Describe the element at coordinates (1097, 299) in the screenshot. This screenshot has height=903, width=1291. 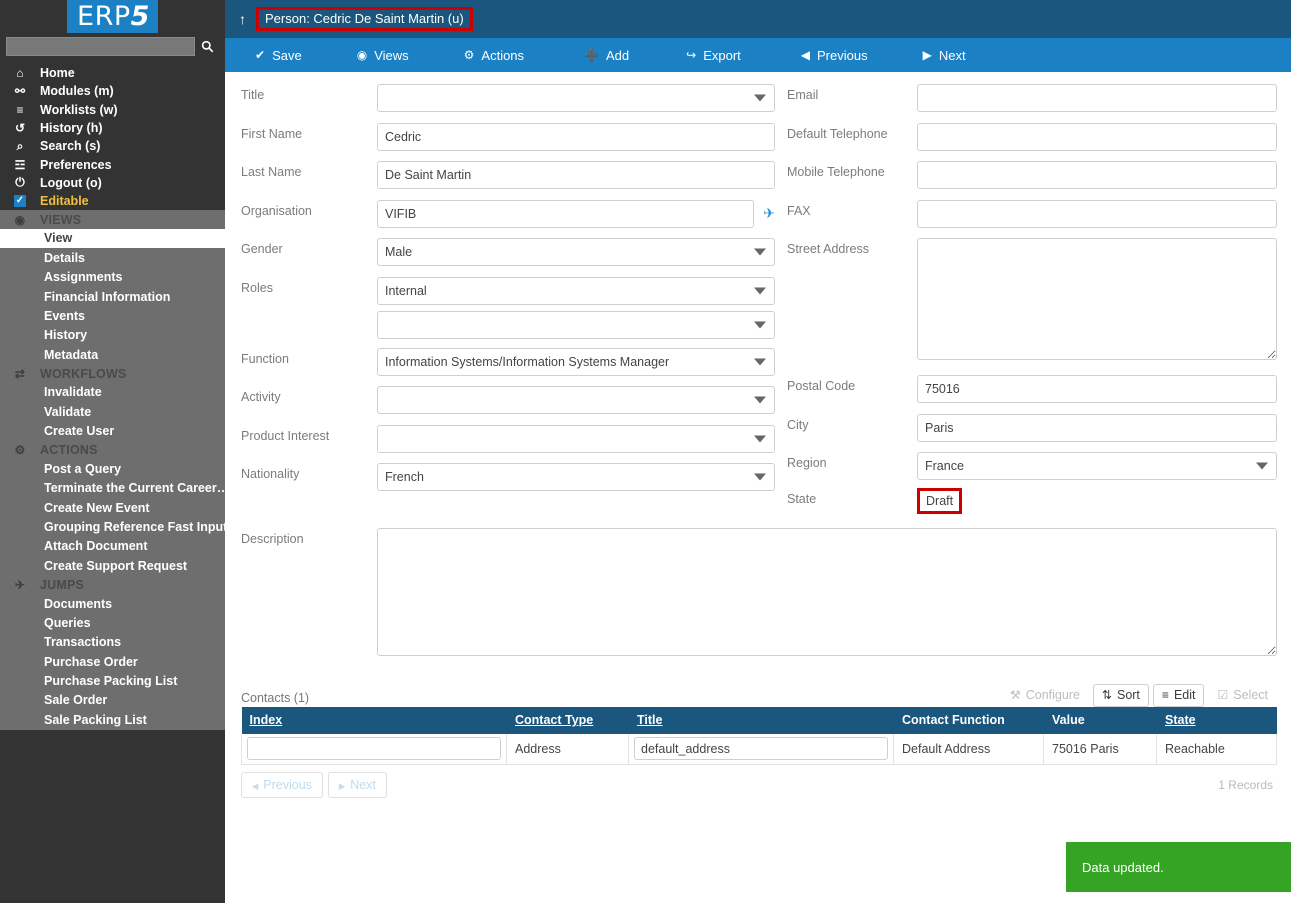
I see `street-address-textarea` at that location.